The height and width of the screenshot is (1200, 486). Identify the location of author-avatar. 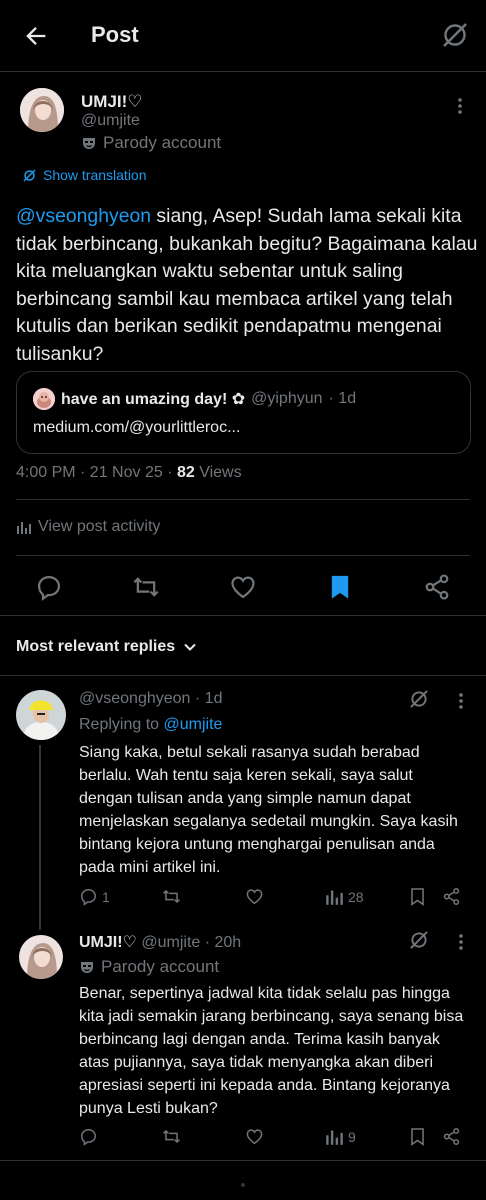
(42, 110).